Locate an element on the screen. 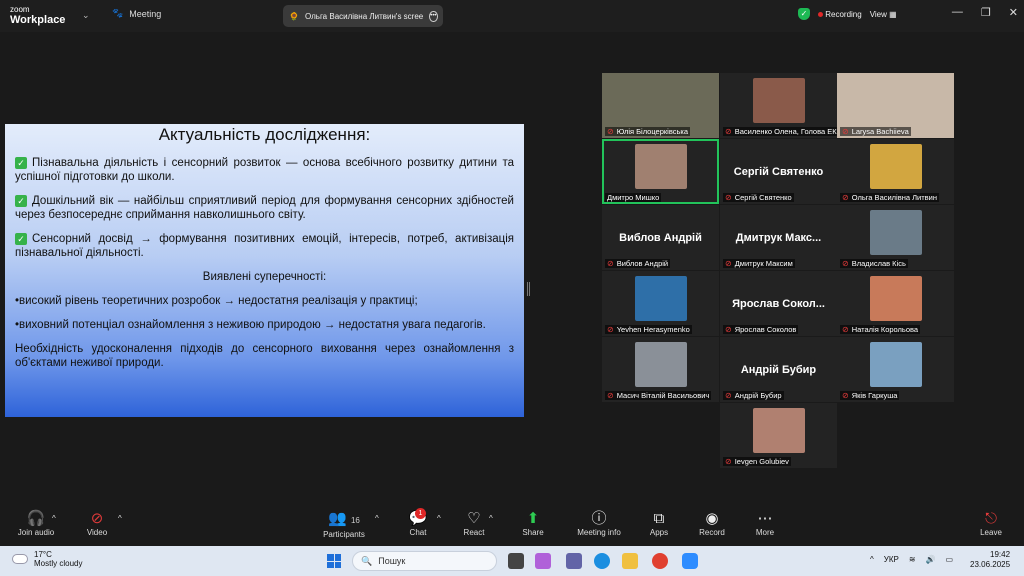  participant-tile: Сергій Святенко ⊘ Сергій Святенко is located at coordinates (778, 171).